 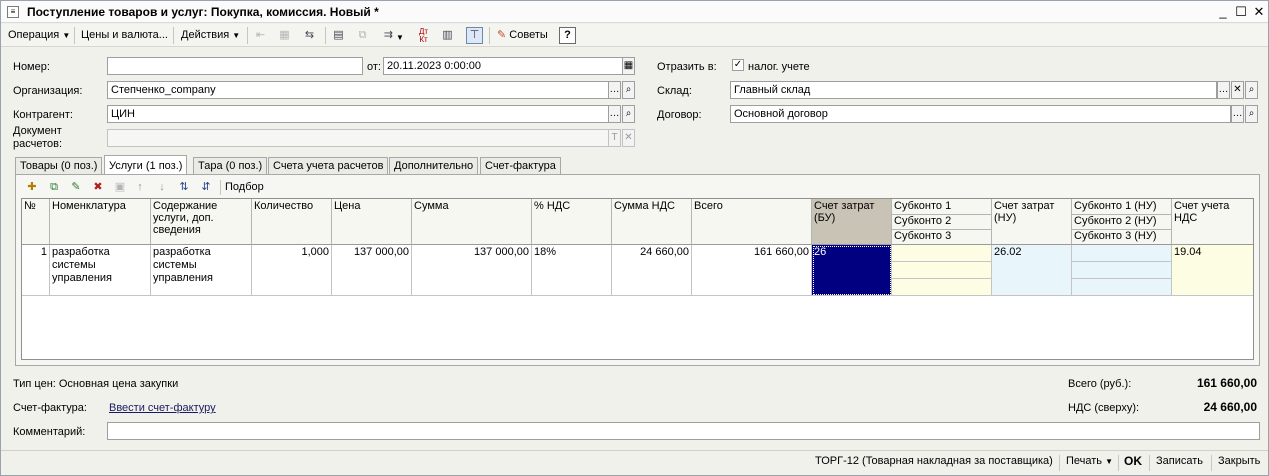 I want to click on organization-field: Степченко_company, so click(x=358, y=90).